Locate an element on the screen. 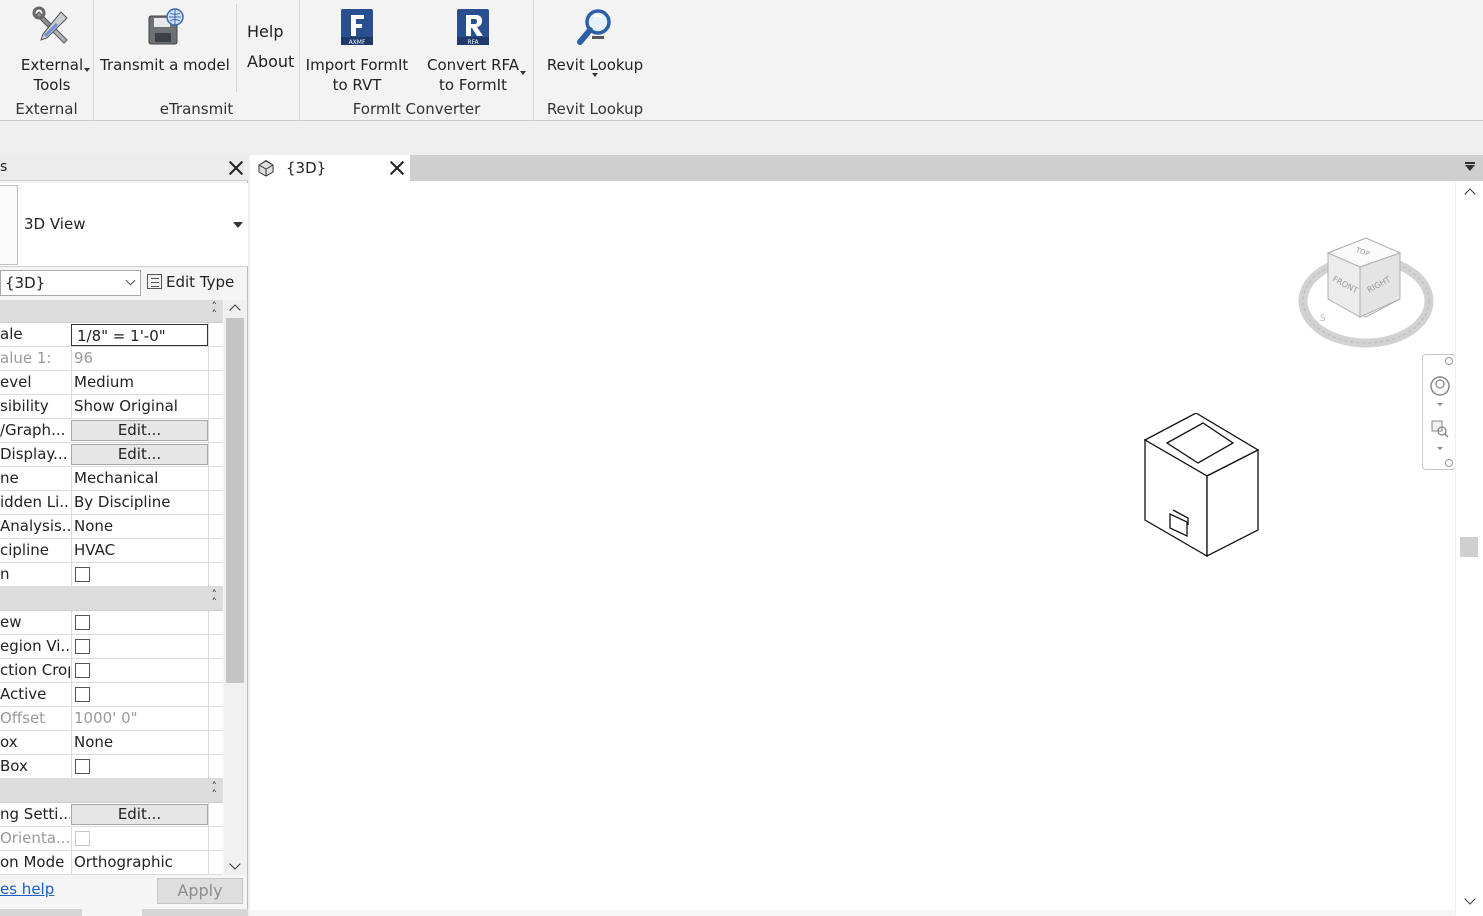 The image size is (1483, 916). property-value: Mechanical is located at coordinates (139, 478).